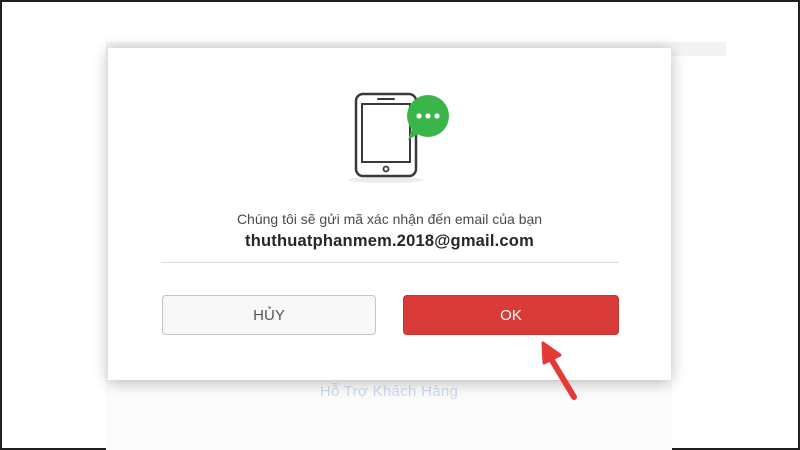  I want to click on cancel-button: HỦY, so click(269, 315).